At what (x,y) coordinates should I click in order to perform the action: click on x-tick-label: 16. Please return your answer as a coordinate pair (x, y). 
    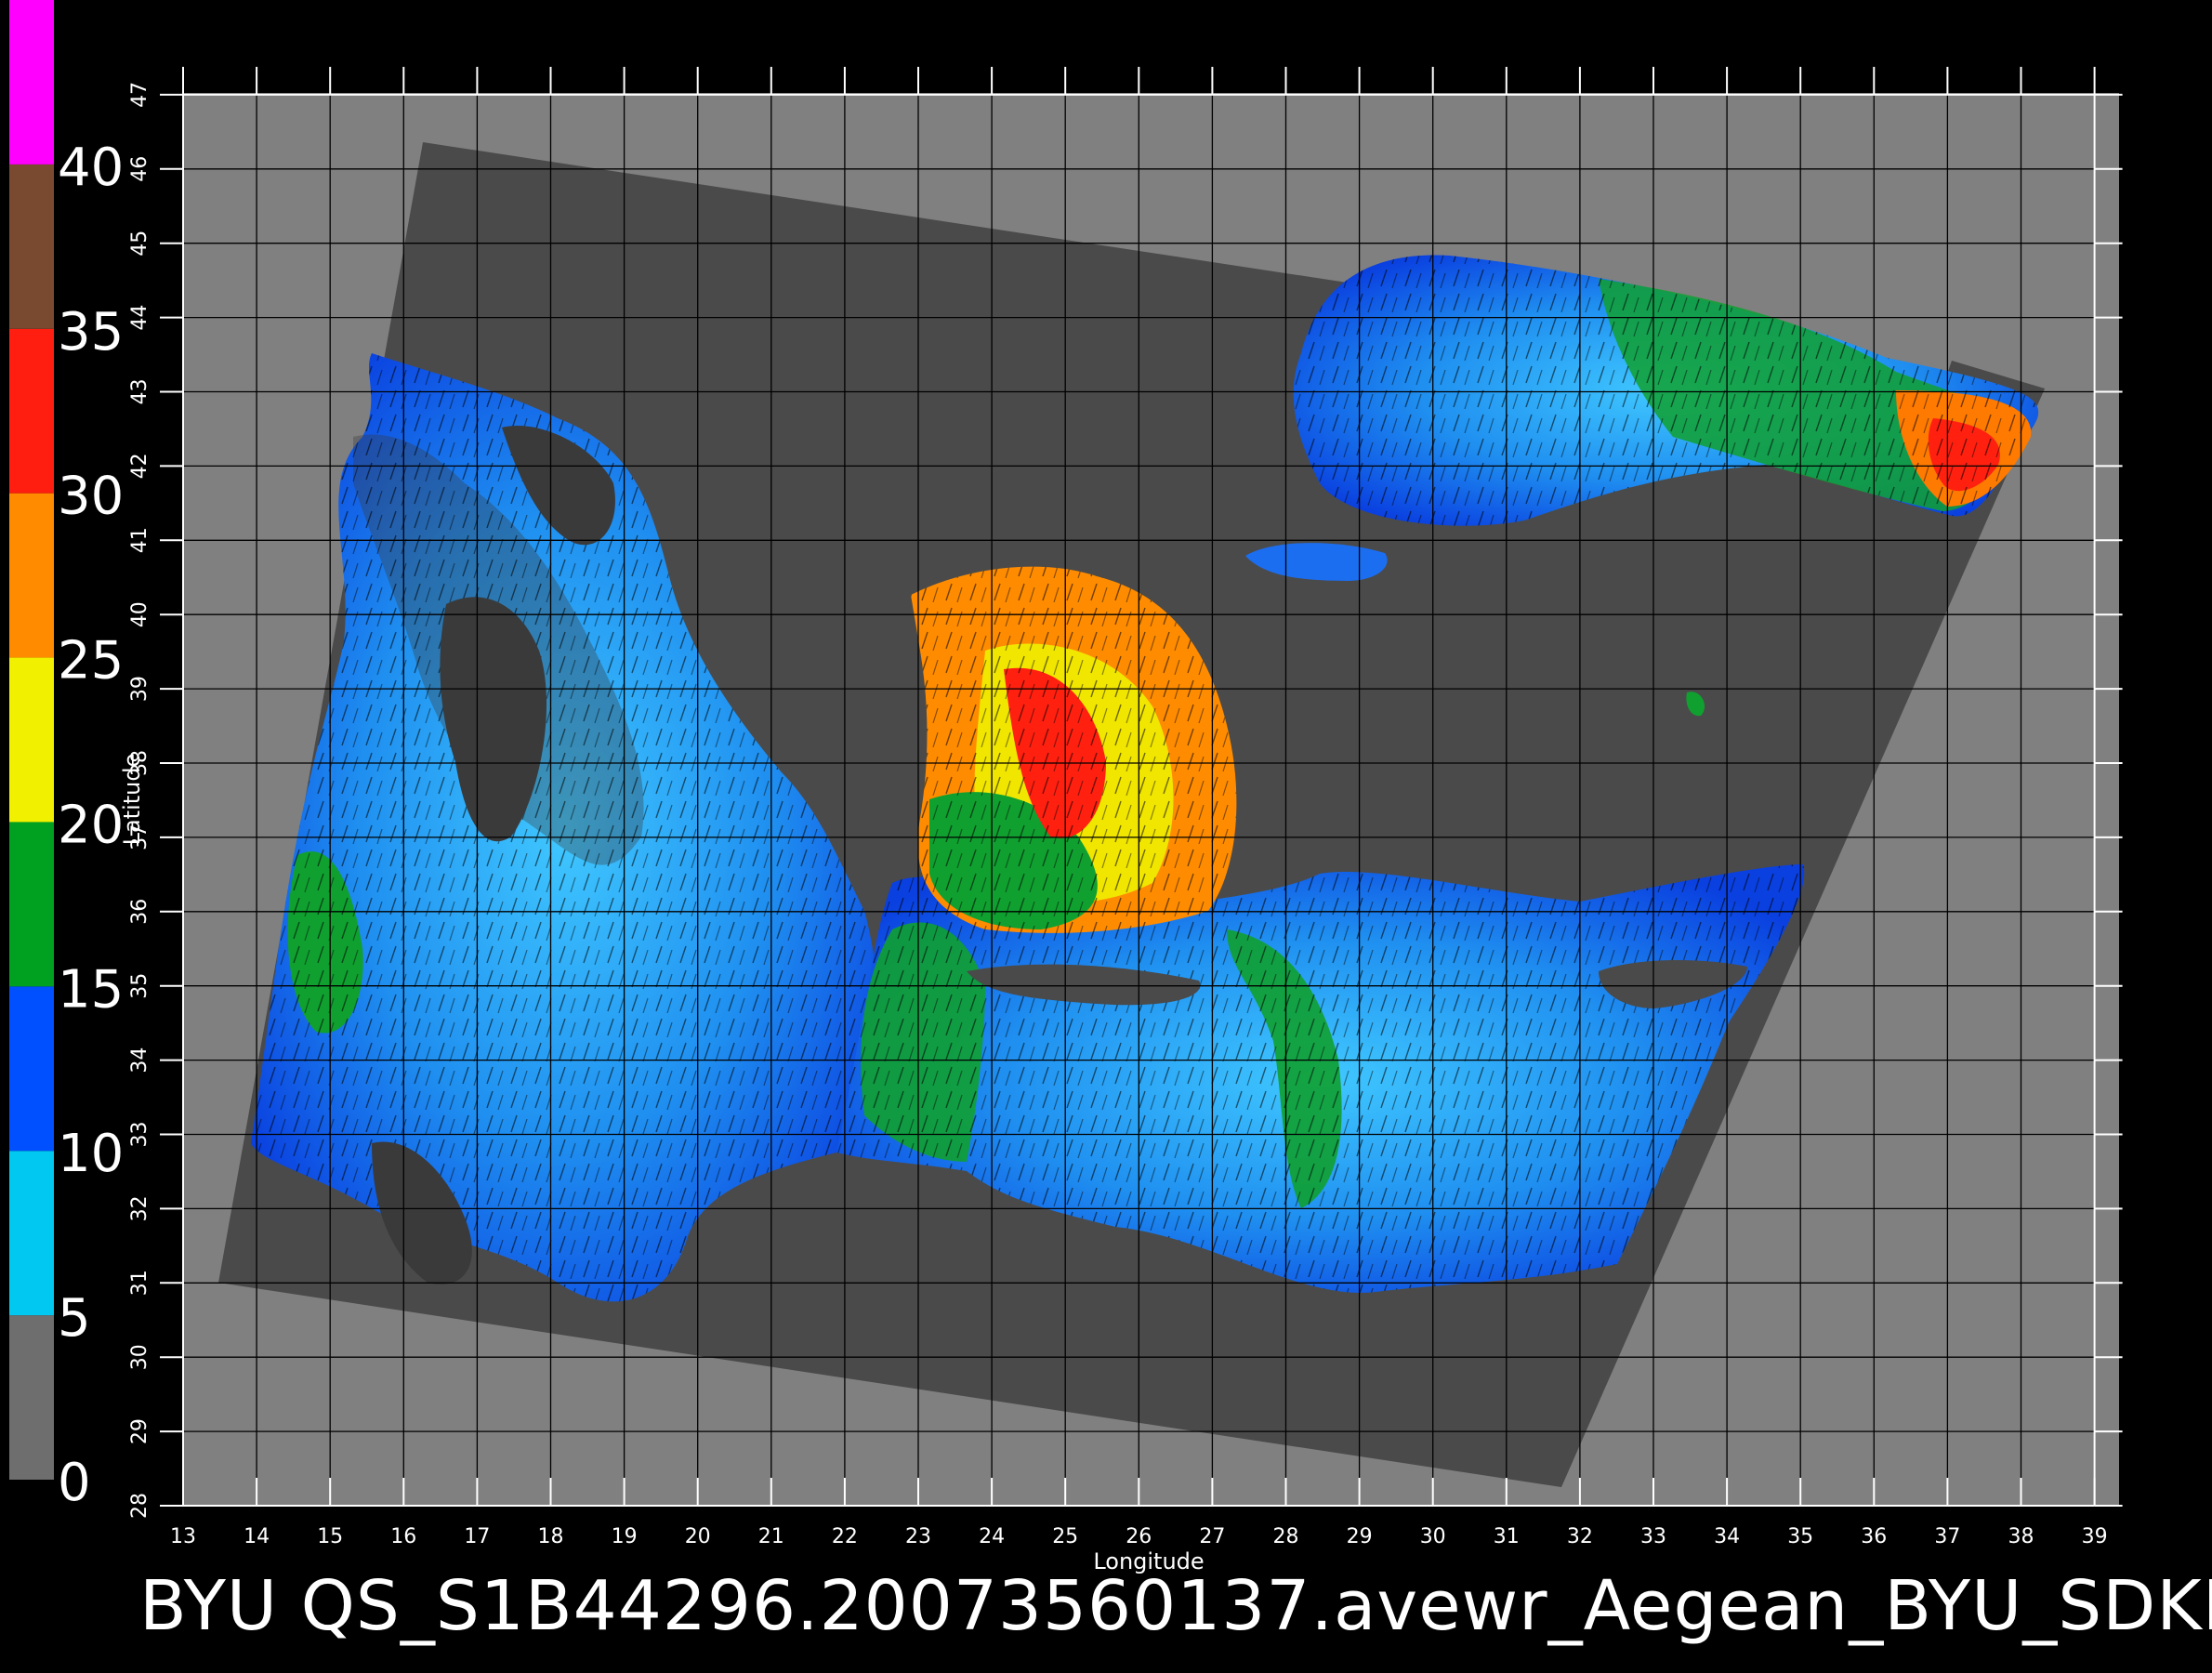
    Looking at the image, I should click on (403, 1536).